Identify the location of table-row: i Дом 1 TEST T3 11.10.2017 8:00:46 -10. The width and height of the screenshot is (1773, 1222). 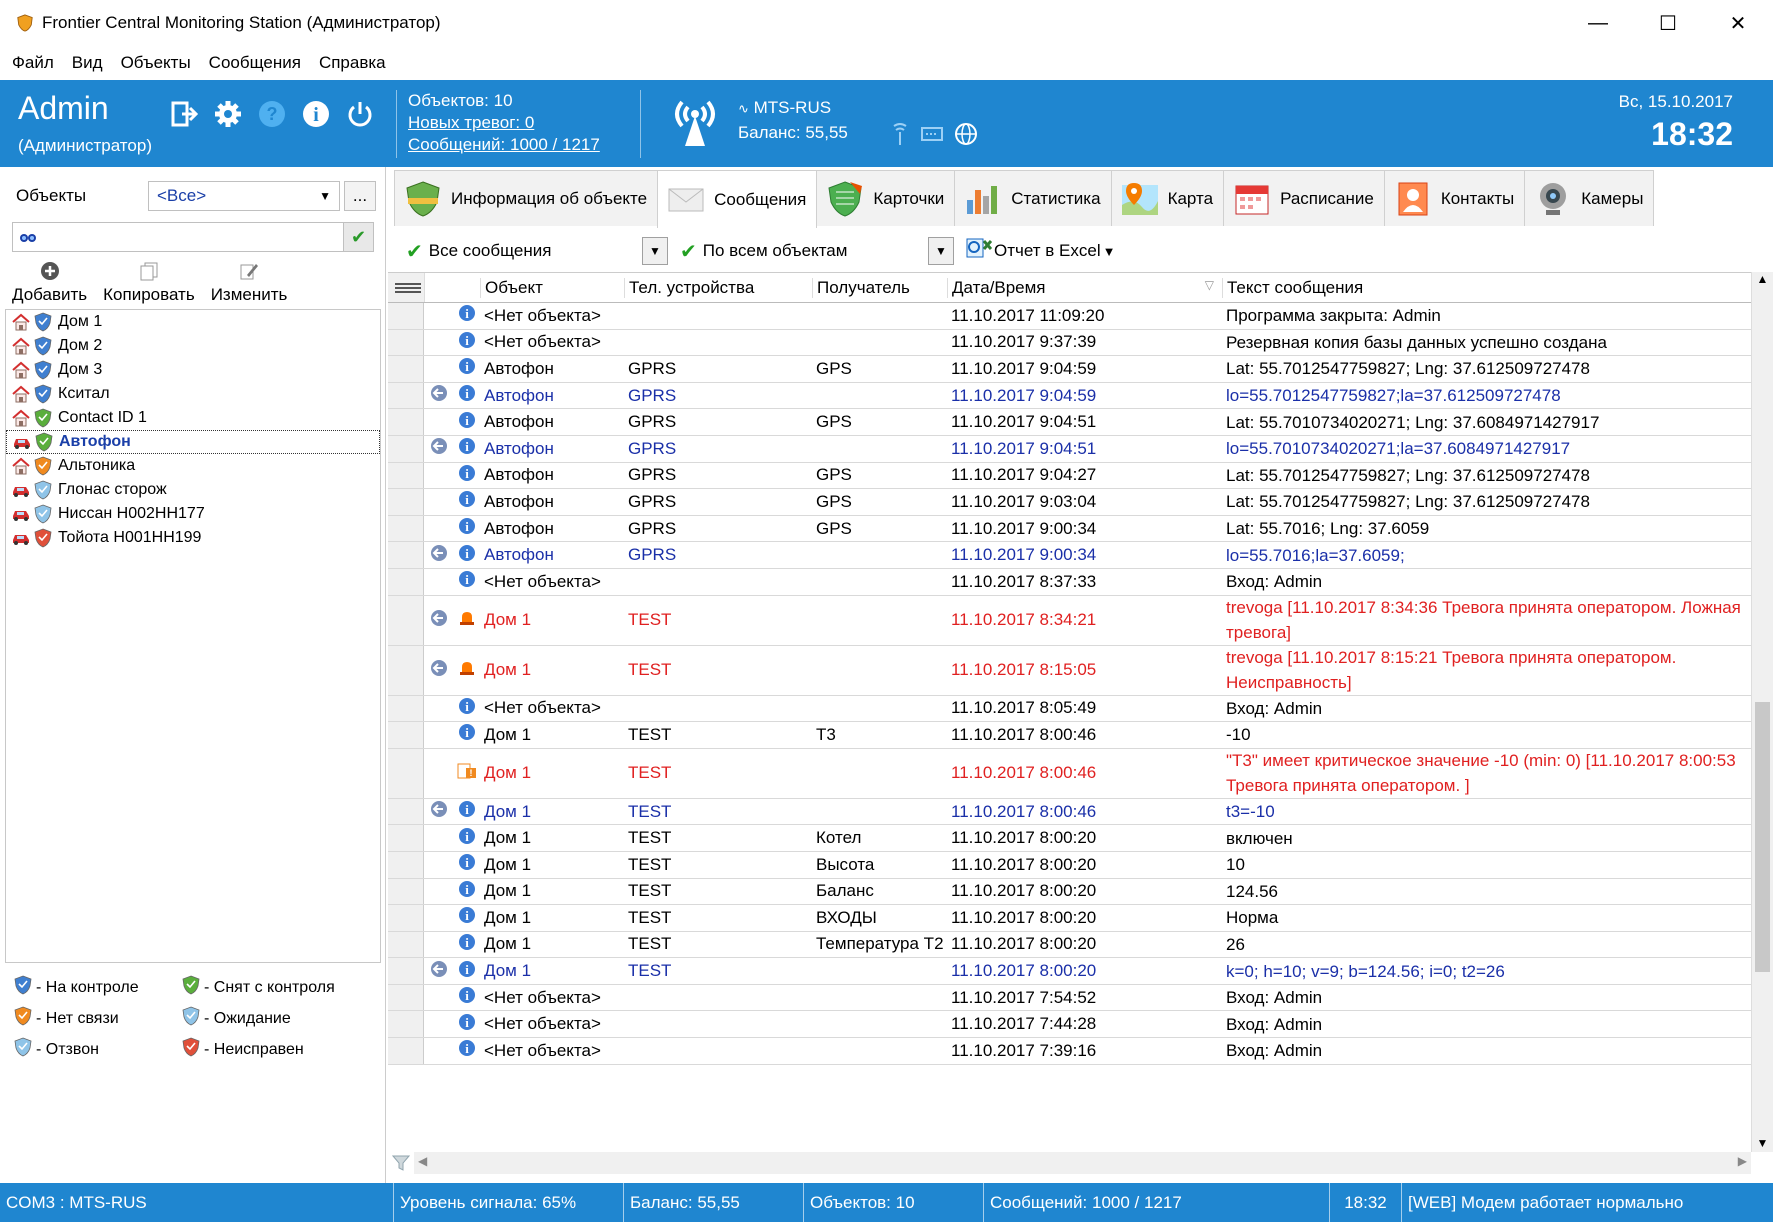
(1080, 735).